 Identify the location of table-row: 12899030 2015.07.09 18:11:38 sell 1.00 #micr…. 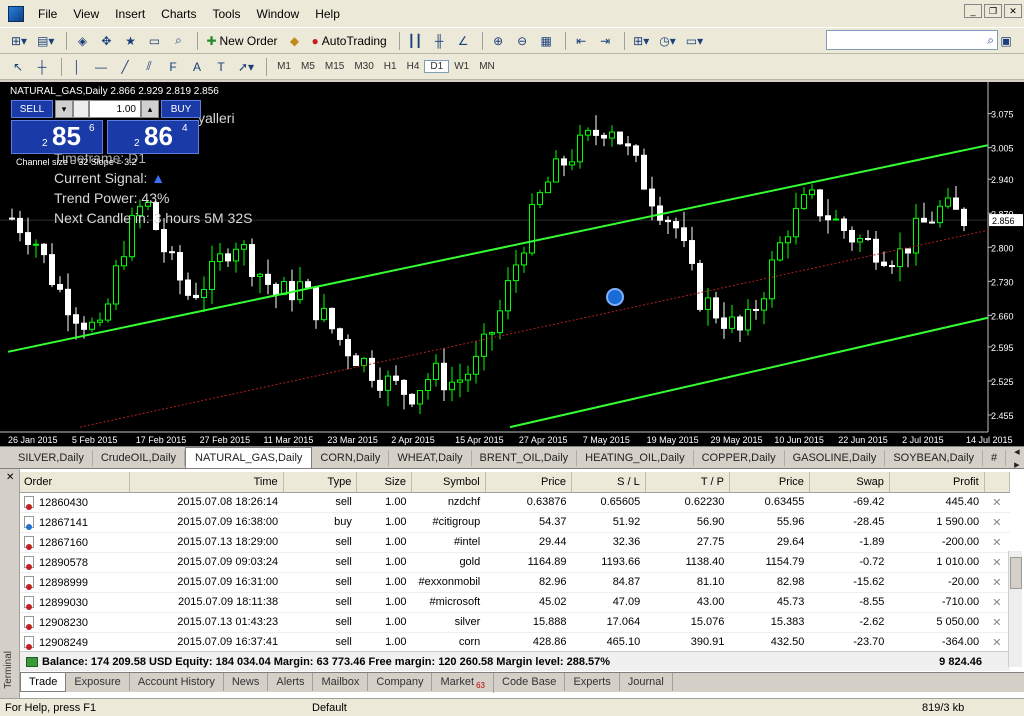
(515, 602).